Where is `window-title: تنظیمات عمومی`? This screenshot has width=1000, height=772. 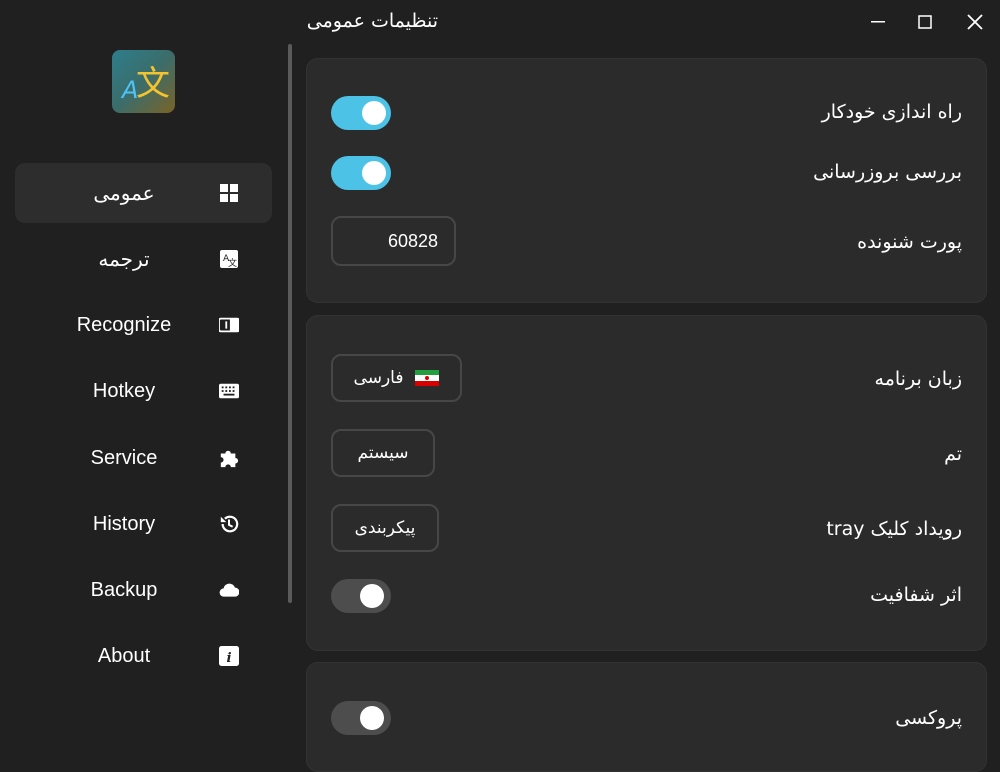
window-title: تنظیمات عمومی is located at coordinates (372, 21).